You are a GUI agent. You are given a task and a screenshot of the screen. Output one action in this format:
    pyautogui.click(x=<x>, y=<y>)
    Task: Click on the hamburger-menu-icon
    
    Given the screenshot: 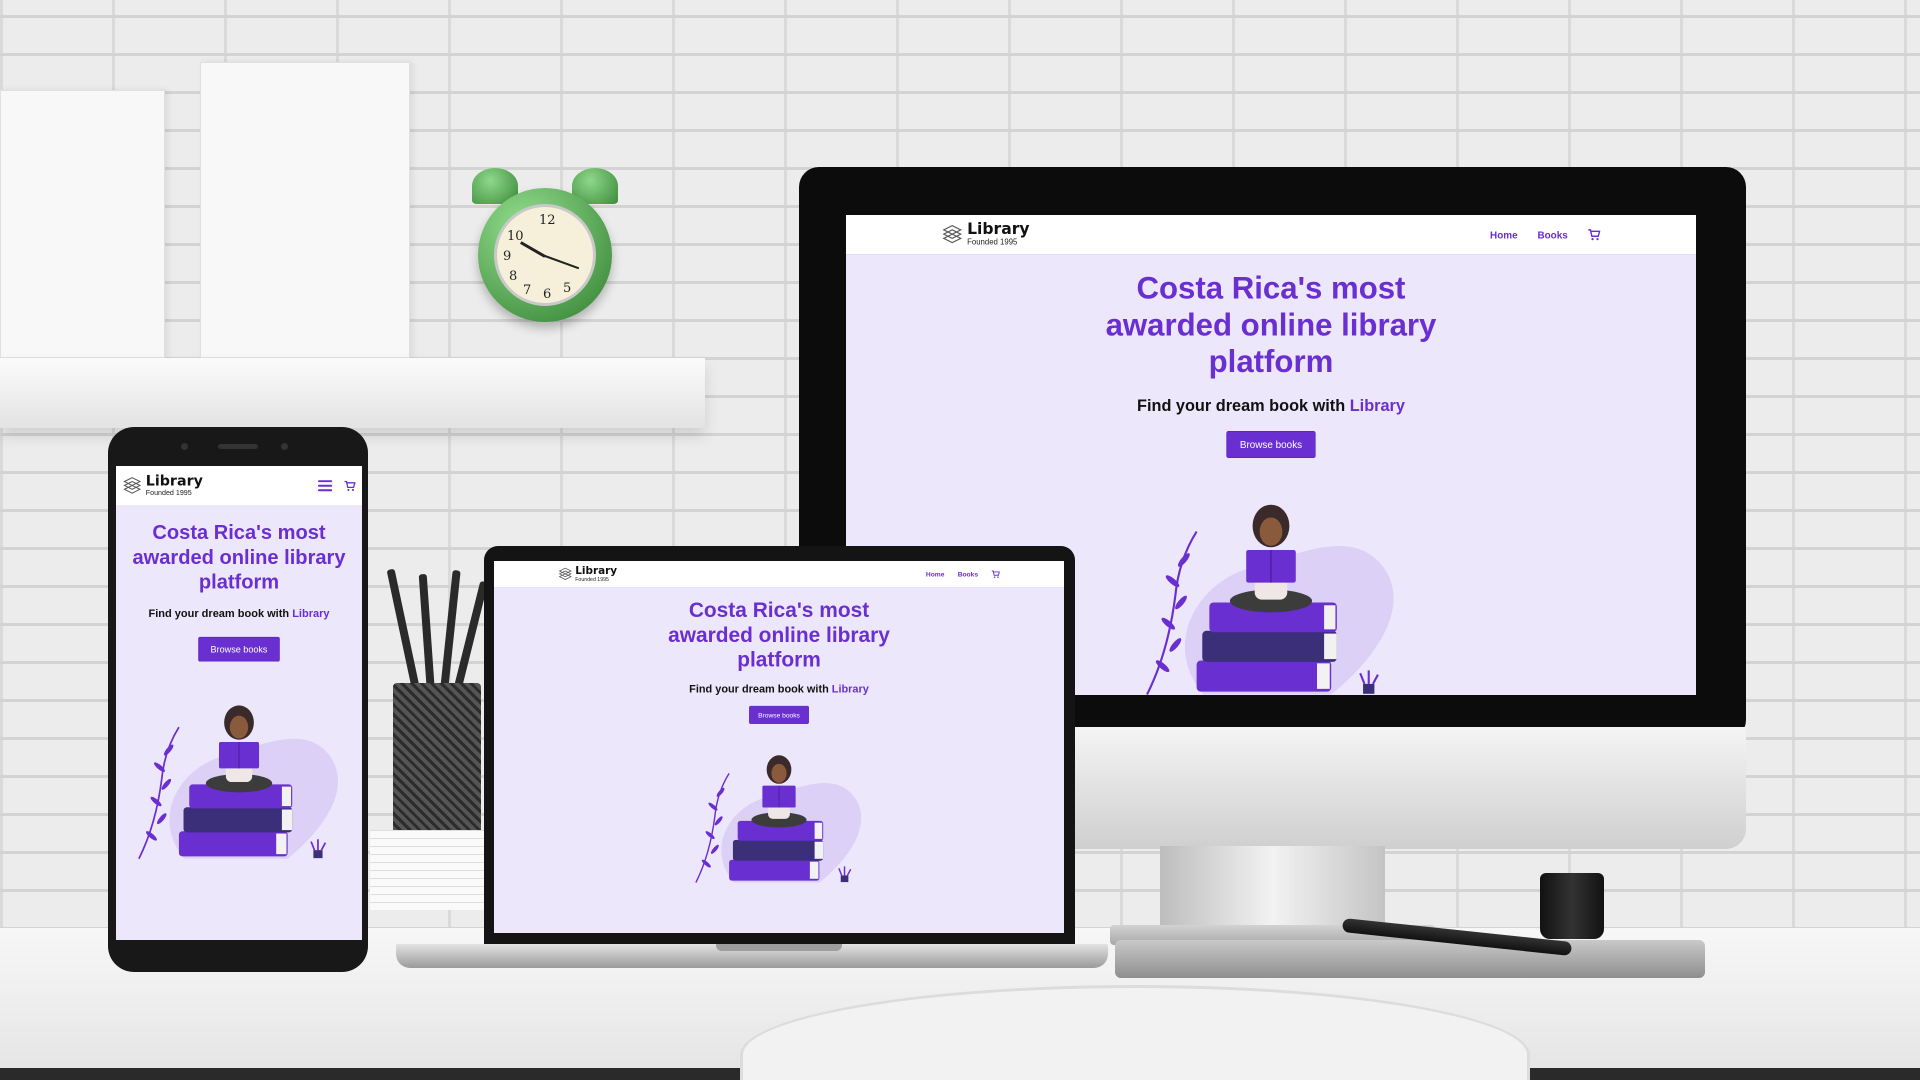 What is the action you would take?
    pyautogui.click(x=325, y=486)
    